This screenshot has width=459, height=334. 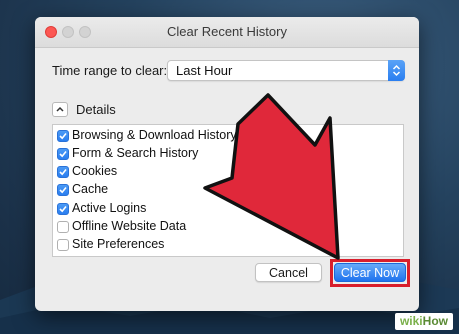 I want to click on details-label: Details, so click(x=96, y=109).